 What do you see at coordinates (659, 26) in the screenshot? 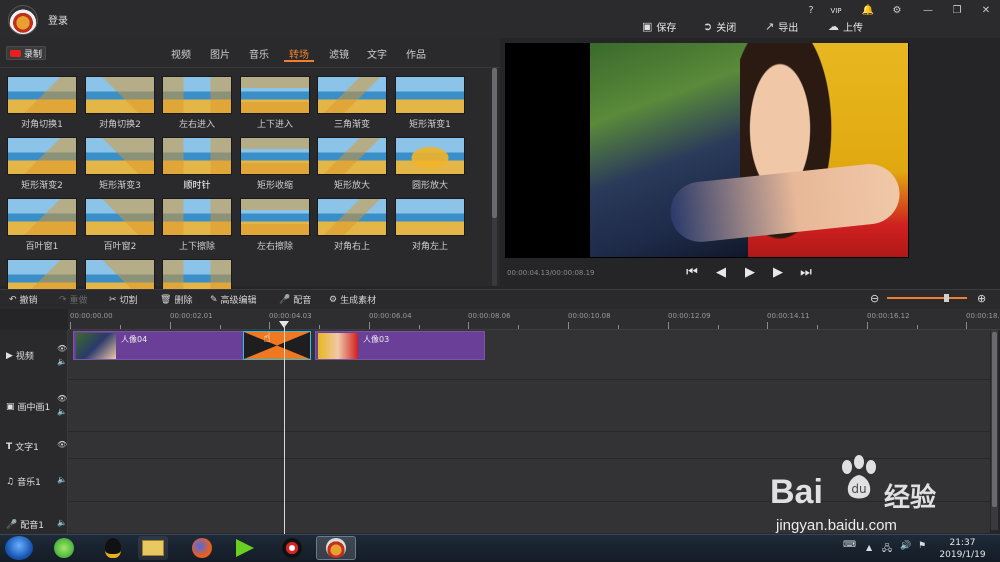
I see `save-button: ▣ 保存` at bounding box center [659, 26].